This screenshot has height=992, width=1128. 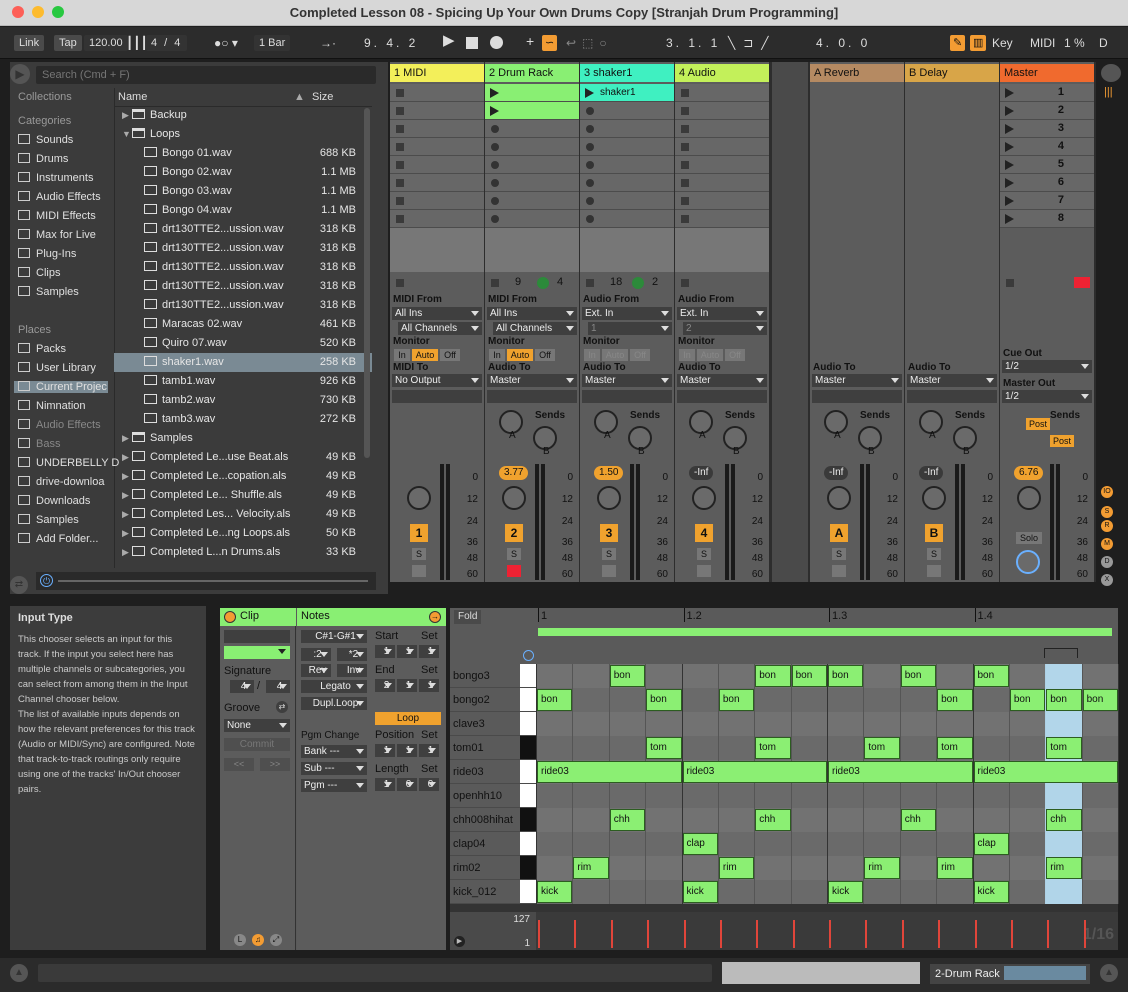 What do you see at coordinates (57, 368) in the screenshot?
I see `place-user-library: User Library` at bounding box center [57, 368].